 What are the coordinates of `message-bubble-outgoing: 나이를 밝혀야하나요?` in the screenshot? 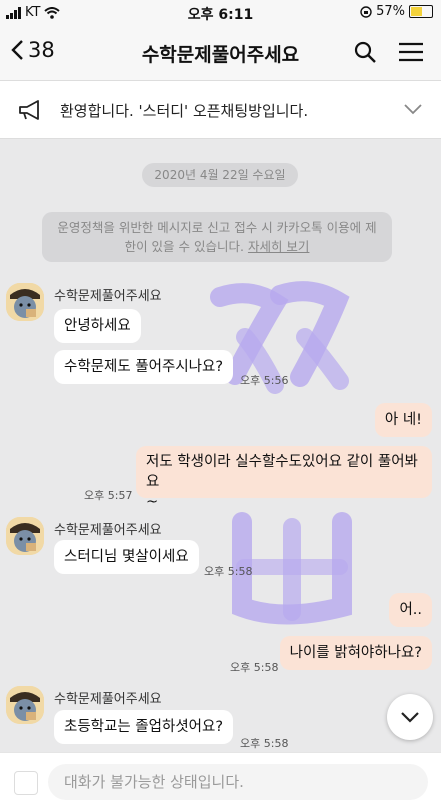 It's located at (355, 653).